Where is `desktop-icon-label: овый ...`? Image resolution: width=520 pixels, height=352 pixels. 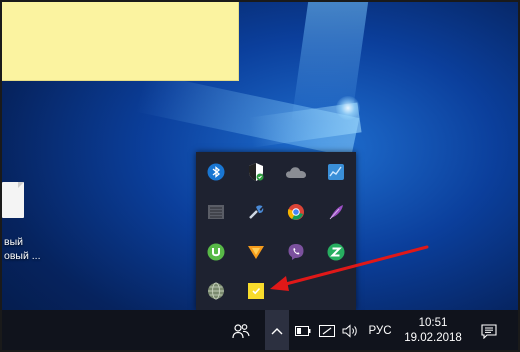 desktop-icon-label: овый ... is located at coordinates (22, 256).